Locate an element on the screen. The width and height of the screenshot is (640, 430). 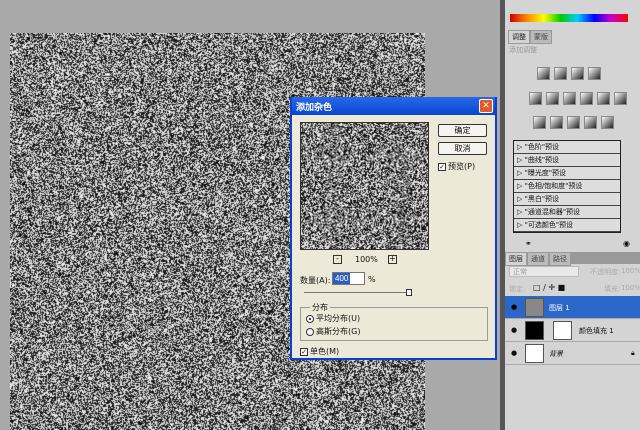
tab-paths: 路径 is located at coordinates (560, 259).